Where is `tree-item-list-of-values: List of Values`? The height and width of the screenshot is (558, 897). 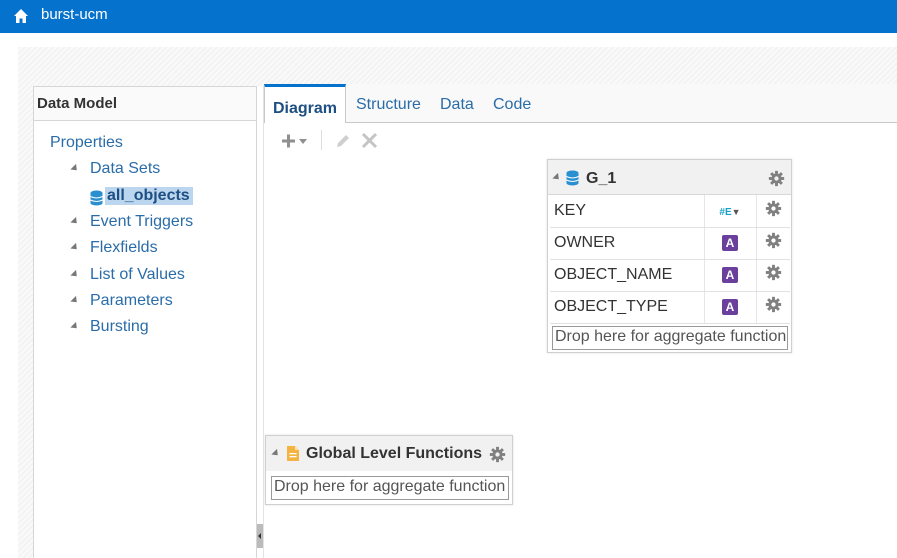 tree-item-list-of-values: List of Values is located at coordinates (137, 275).